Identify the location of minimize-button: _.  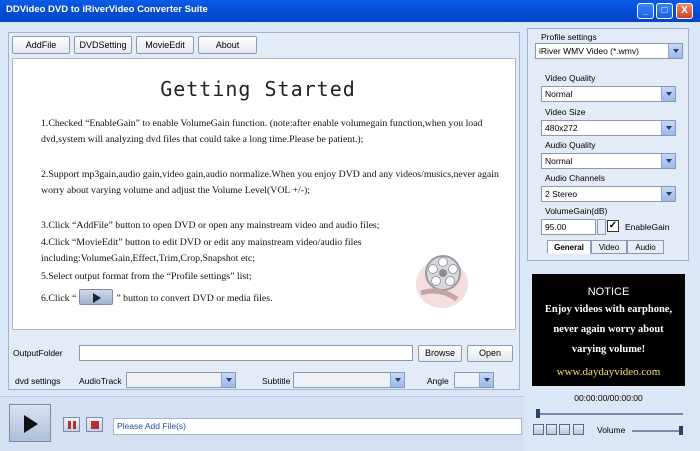
(645, 11).